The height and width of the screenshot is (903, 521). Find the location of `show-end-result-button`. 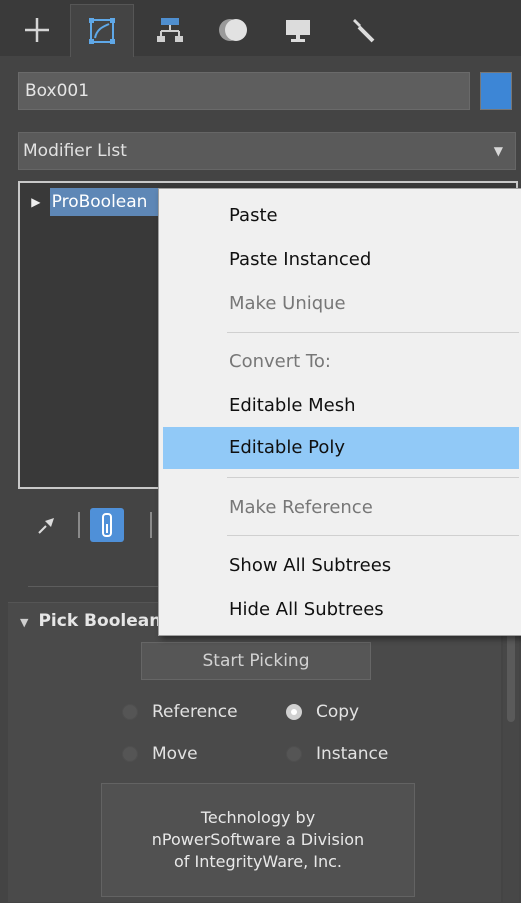

show-end-result-button is located at coordinates (107, 525).